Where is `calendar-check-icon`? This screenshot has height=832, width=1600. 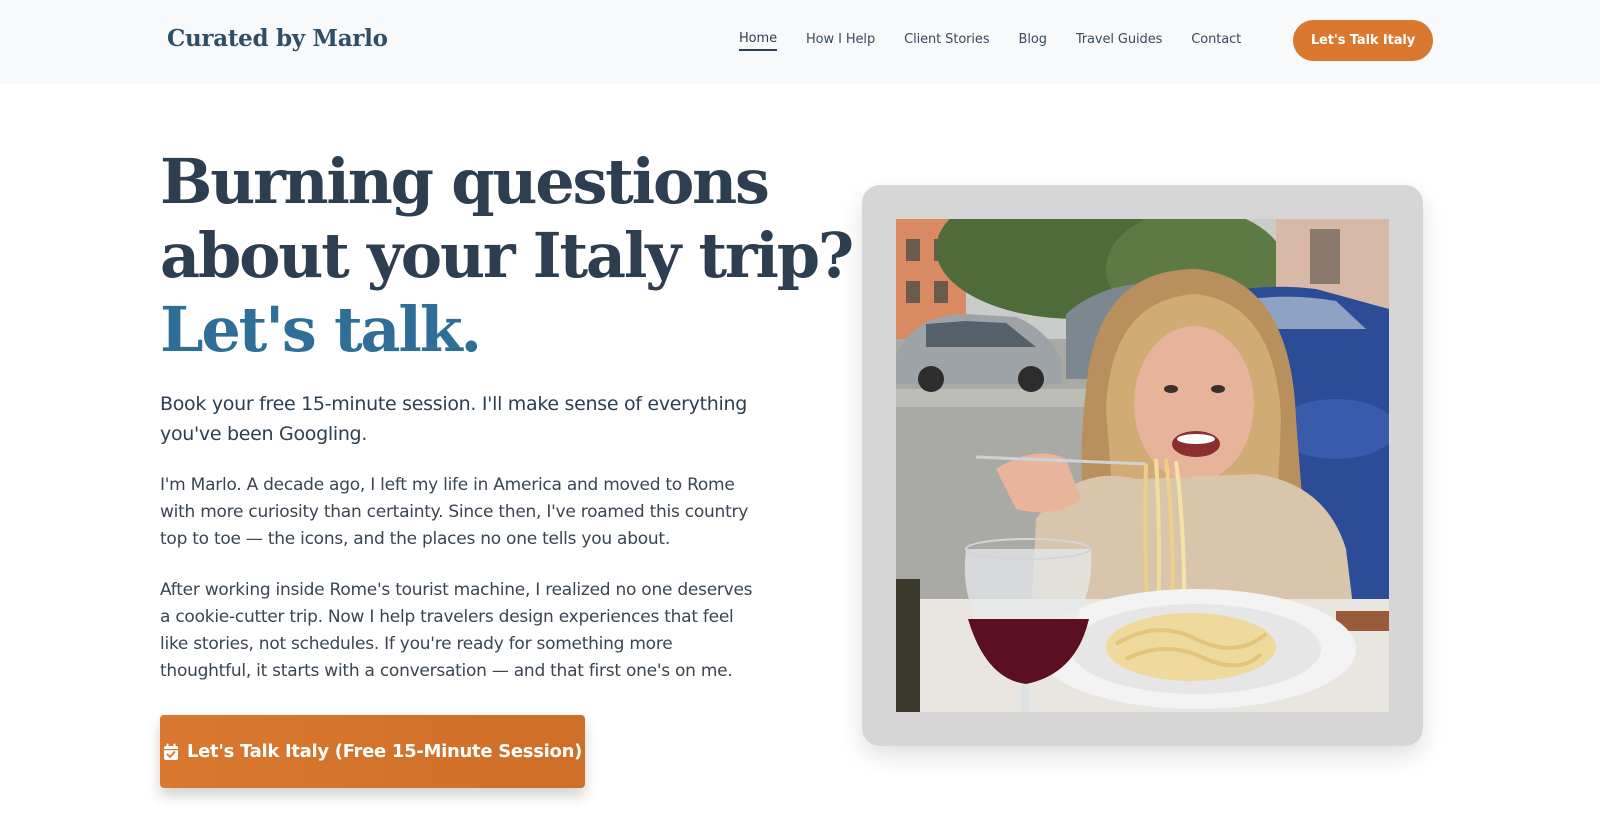
calendar-check-icon is located at coordinates (170, 751).